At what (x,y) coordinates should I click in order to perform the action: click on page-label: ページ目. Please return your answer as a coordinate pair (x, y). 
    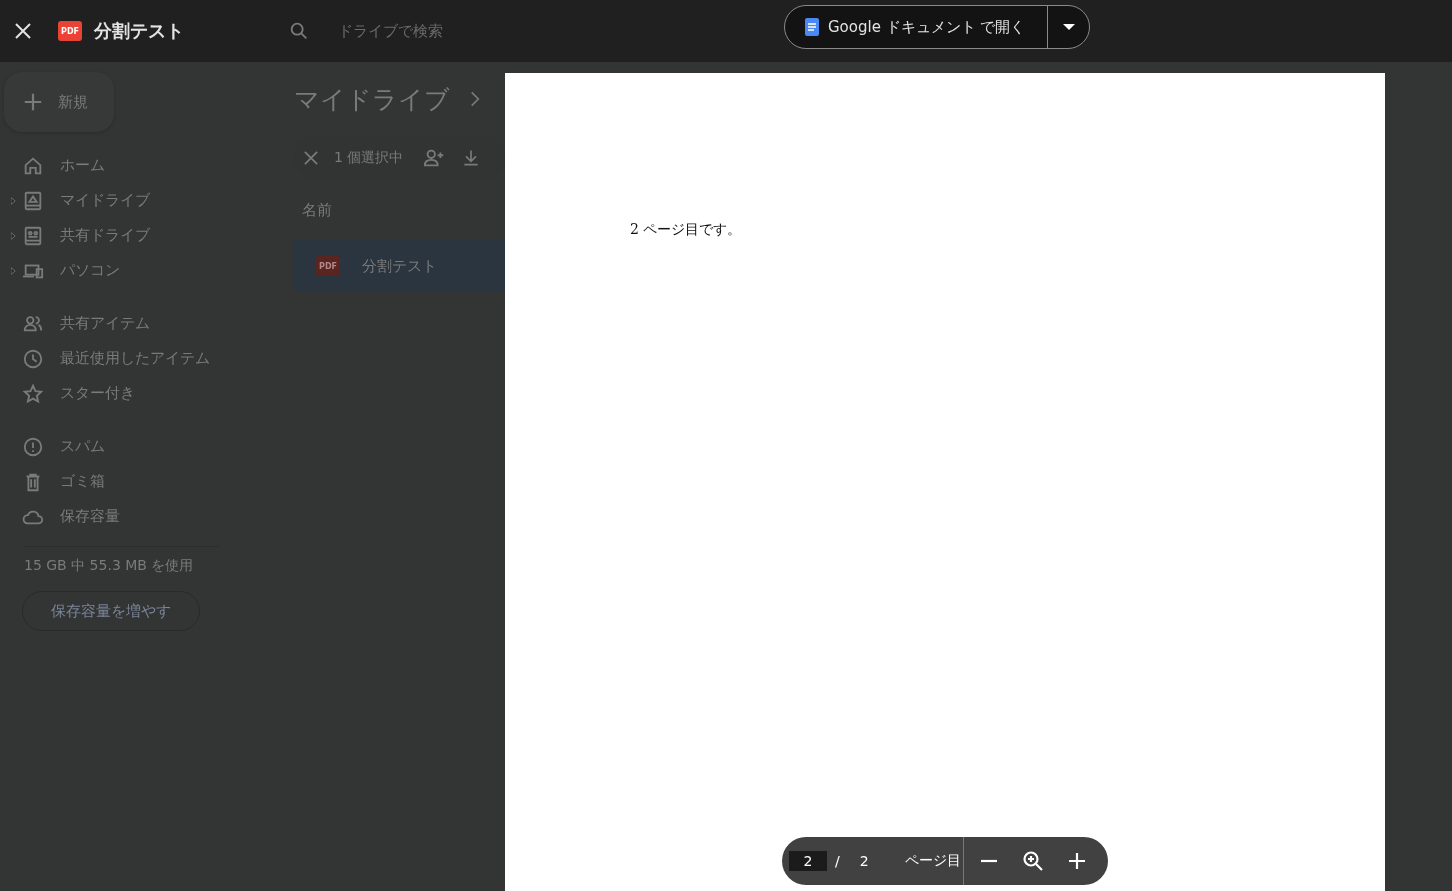
    Looking at the image, I should click on (932, 861).